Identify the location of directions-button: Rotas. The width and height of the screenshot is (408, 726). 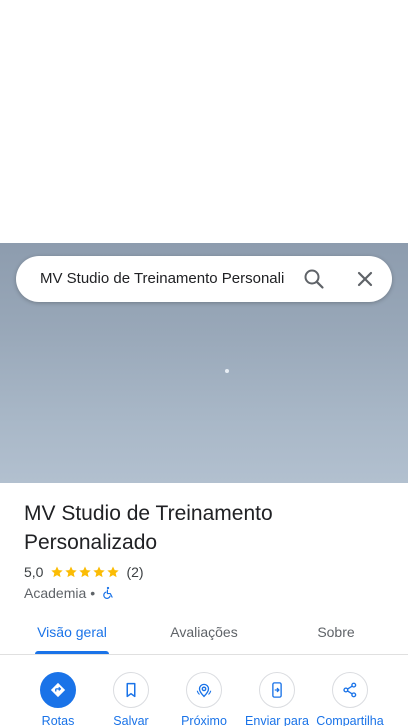
(58, 698).